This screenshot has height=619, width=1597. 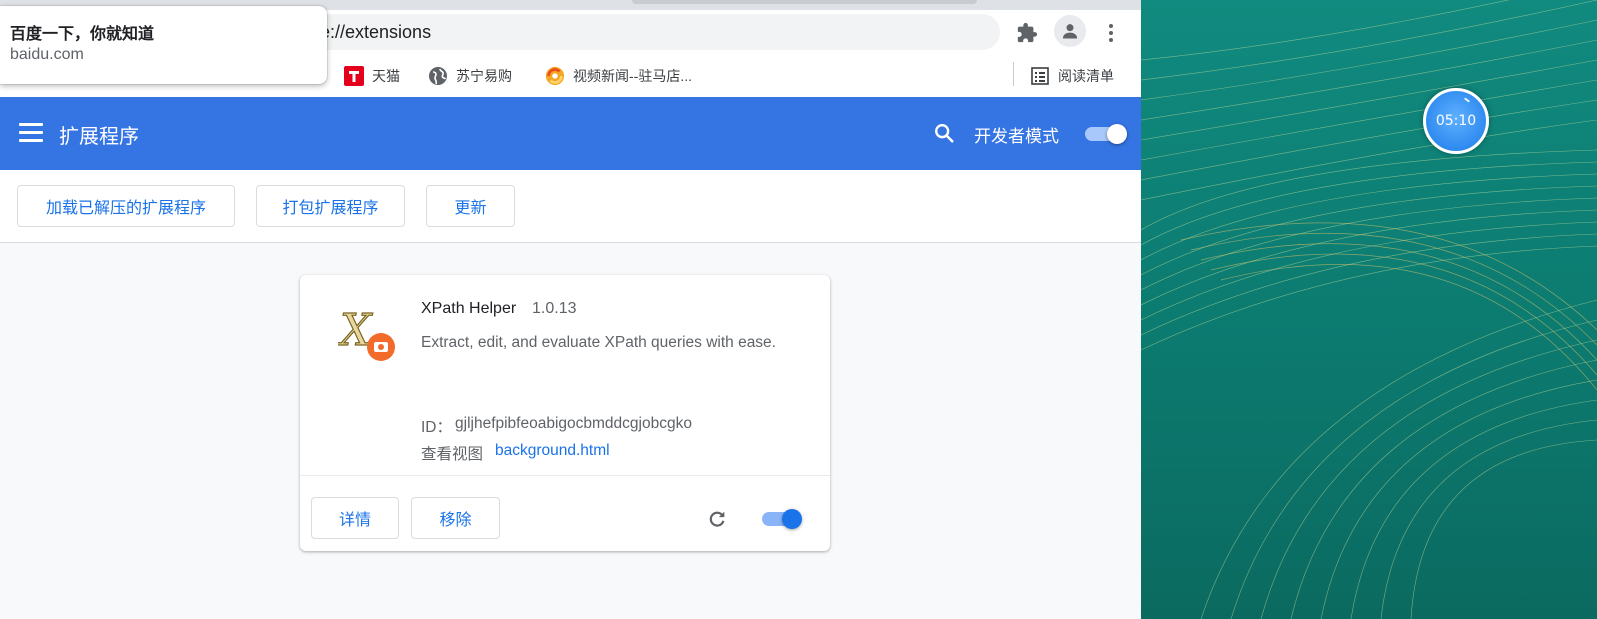 I want to click on developer-mode-label: 开发者模式, so click(x=1016, y=137).